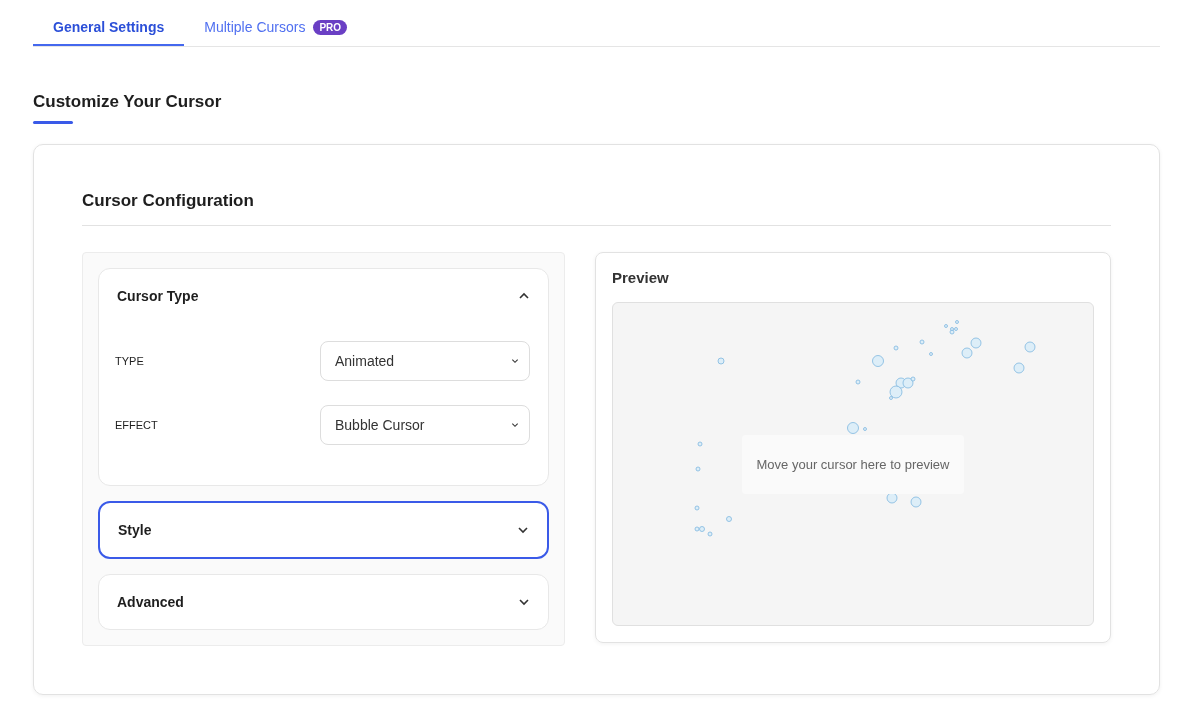  What do you see at coordinates (641, 277) in the screenshot?
I see `preview-title: Preview` at bounding box center [641, 277].